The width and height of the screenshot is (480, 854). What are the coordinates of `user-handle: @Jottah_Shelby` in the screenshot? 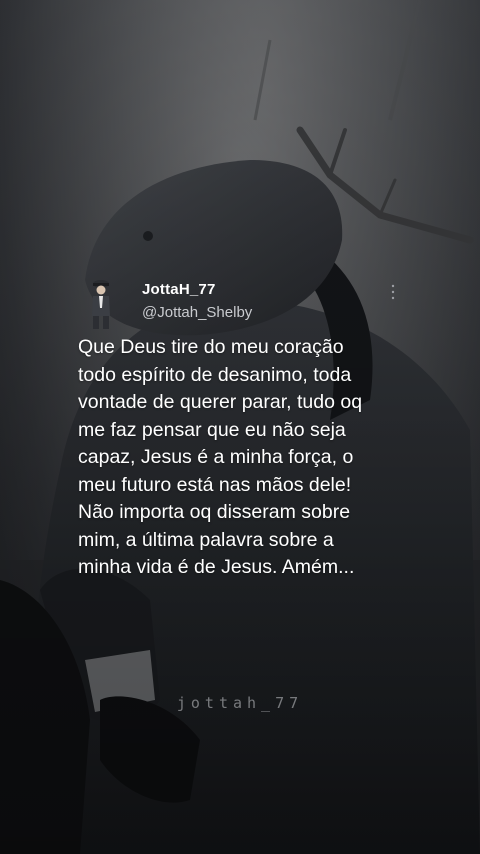 It's located at (197, 312).